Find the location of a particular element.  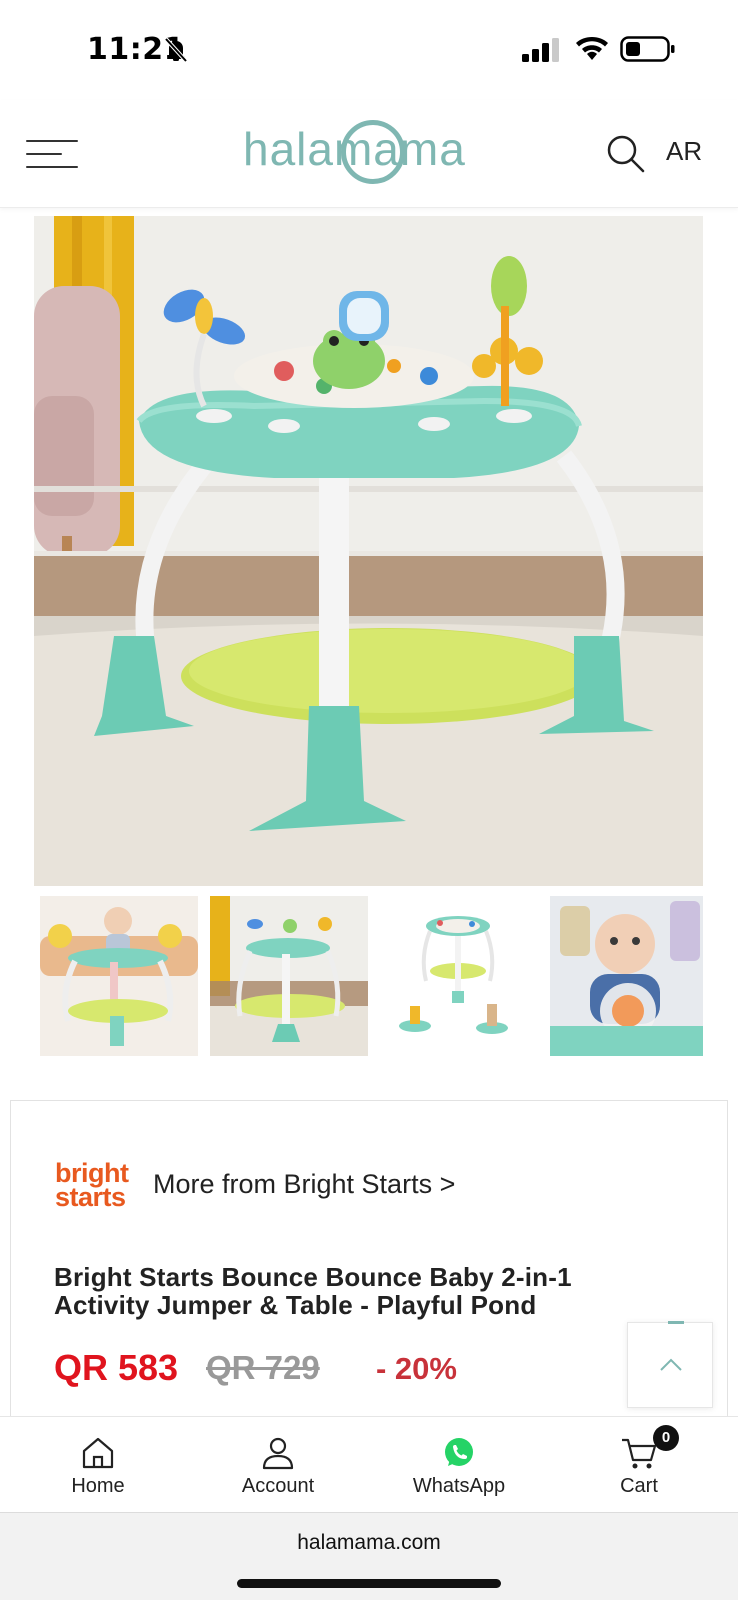

nav-cart: 0 Cart is located at coordinates (639, 1465).